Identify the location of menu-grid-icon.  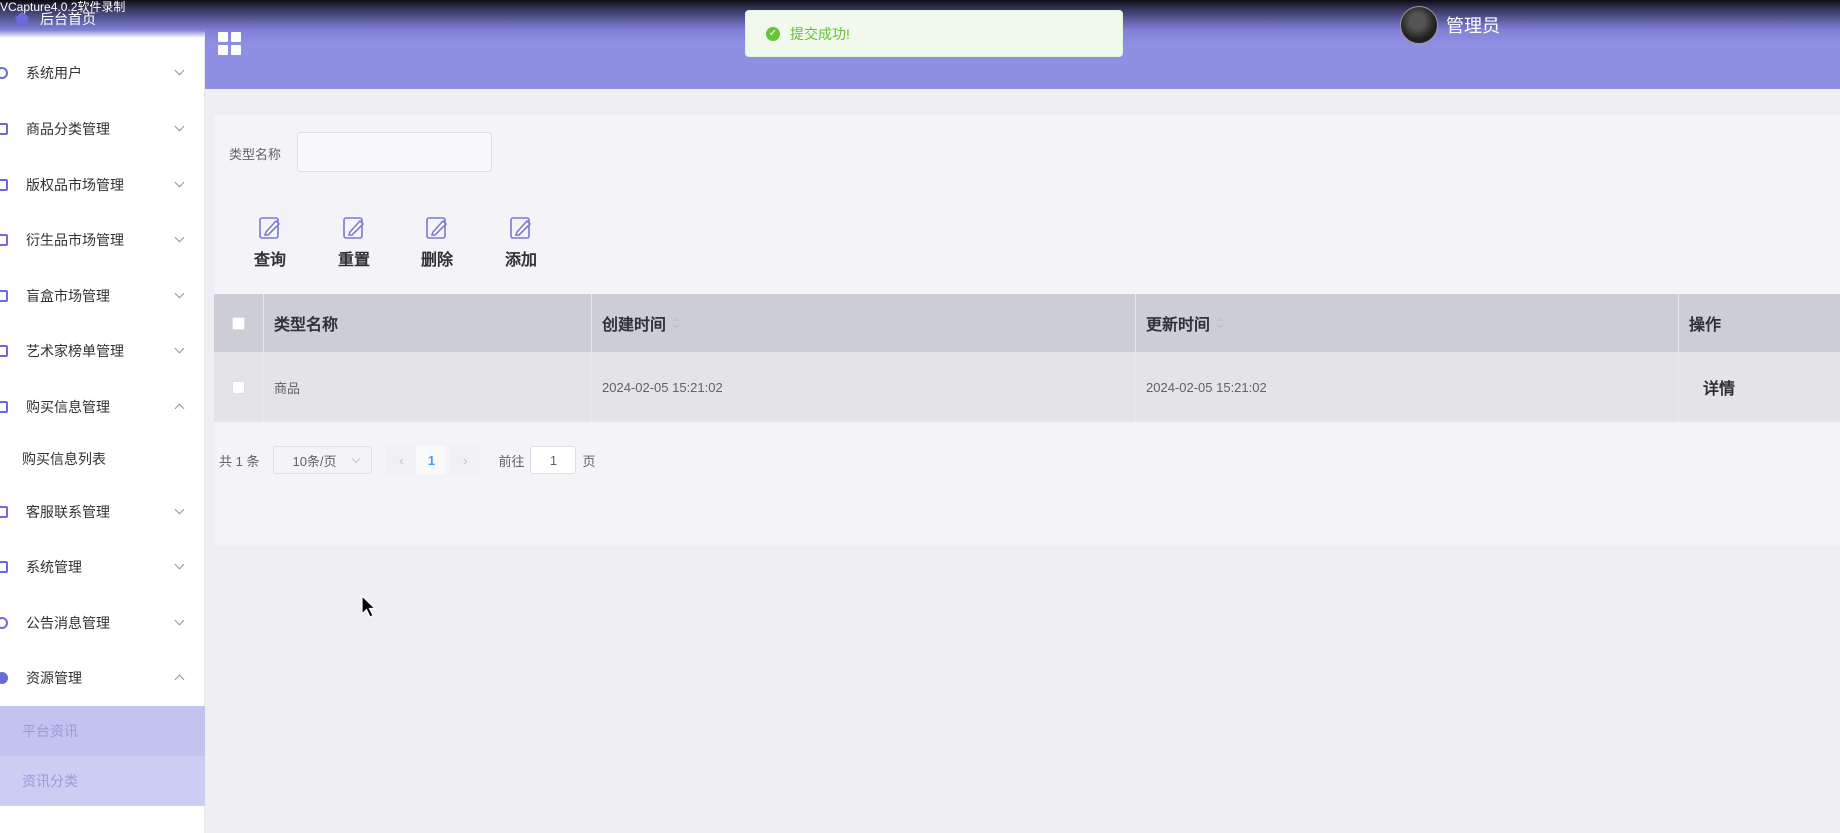
(230, 44).